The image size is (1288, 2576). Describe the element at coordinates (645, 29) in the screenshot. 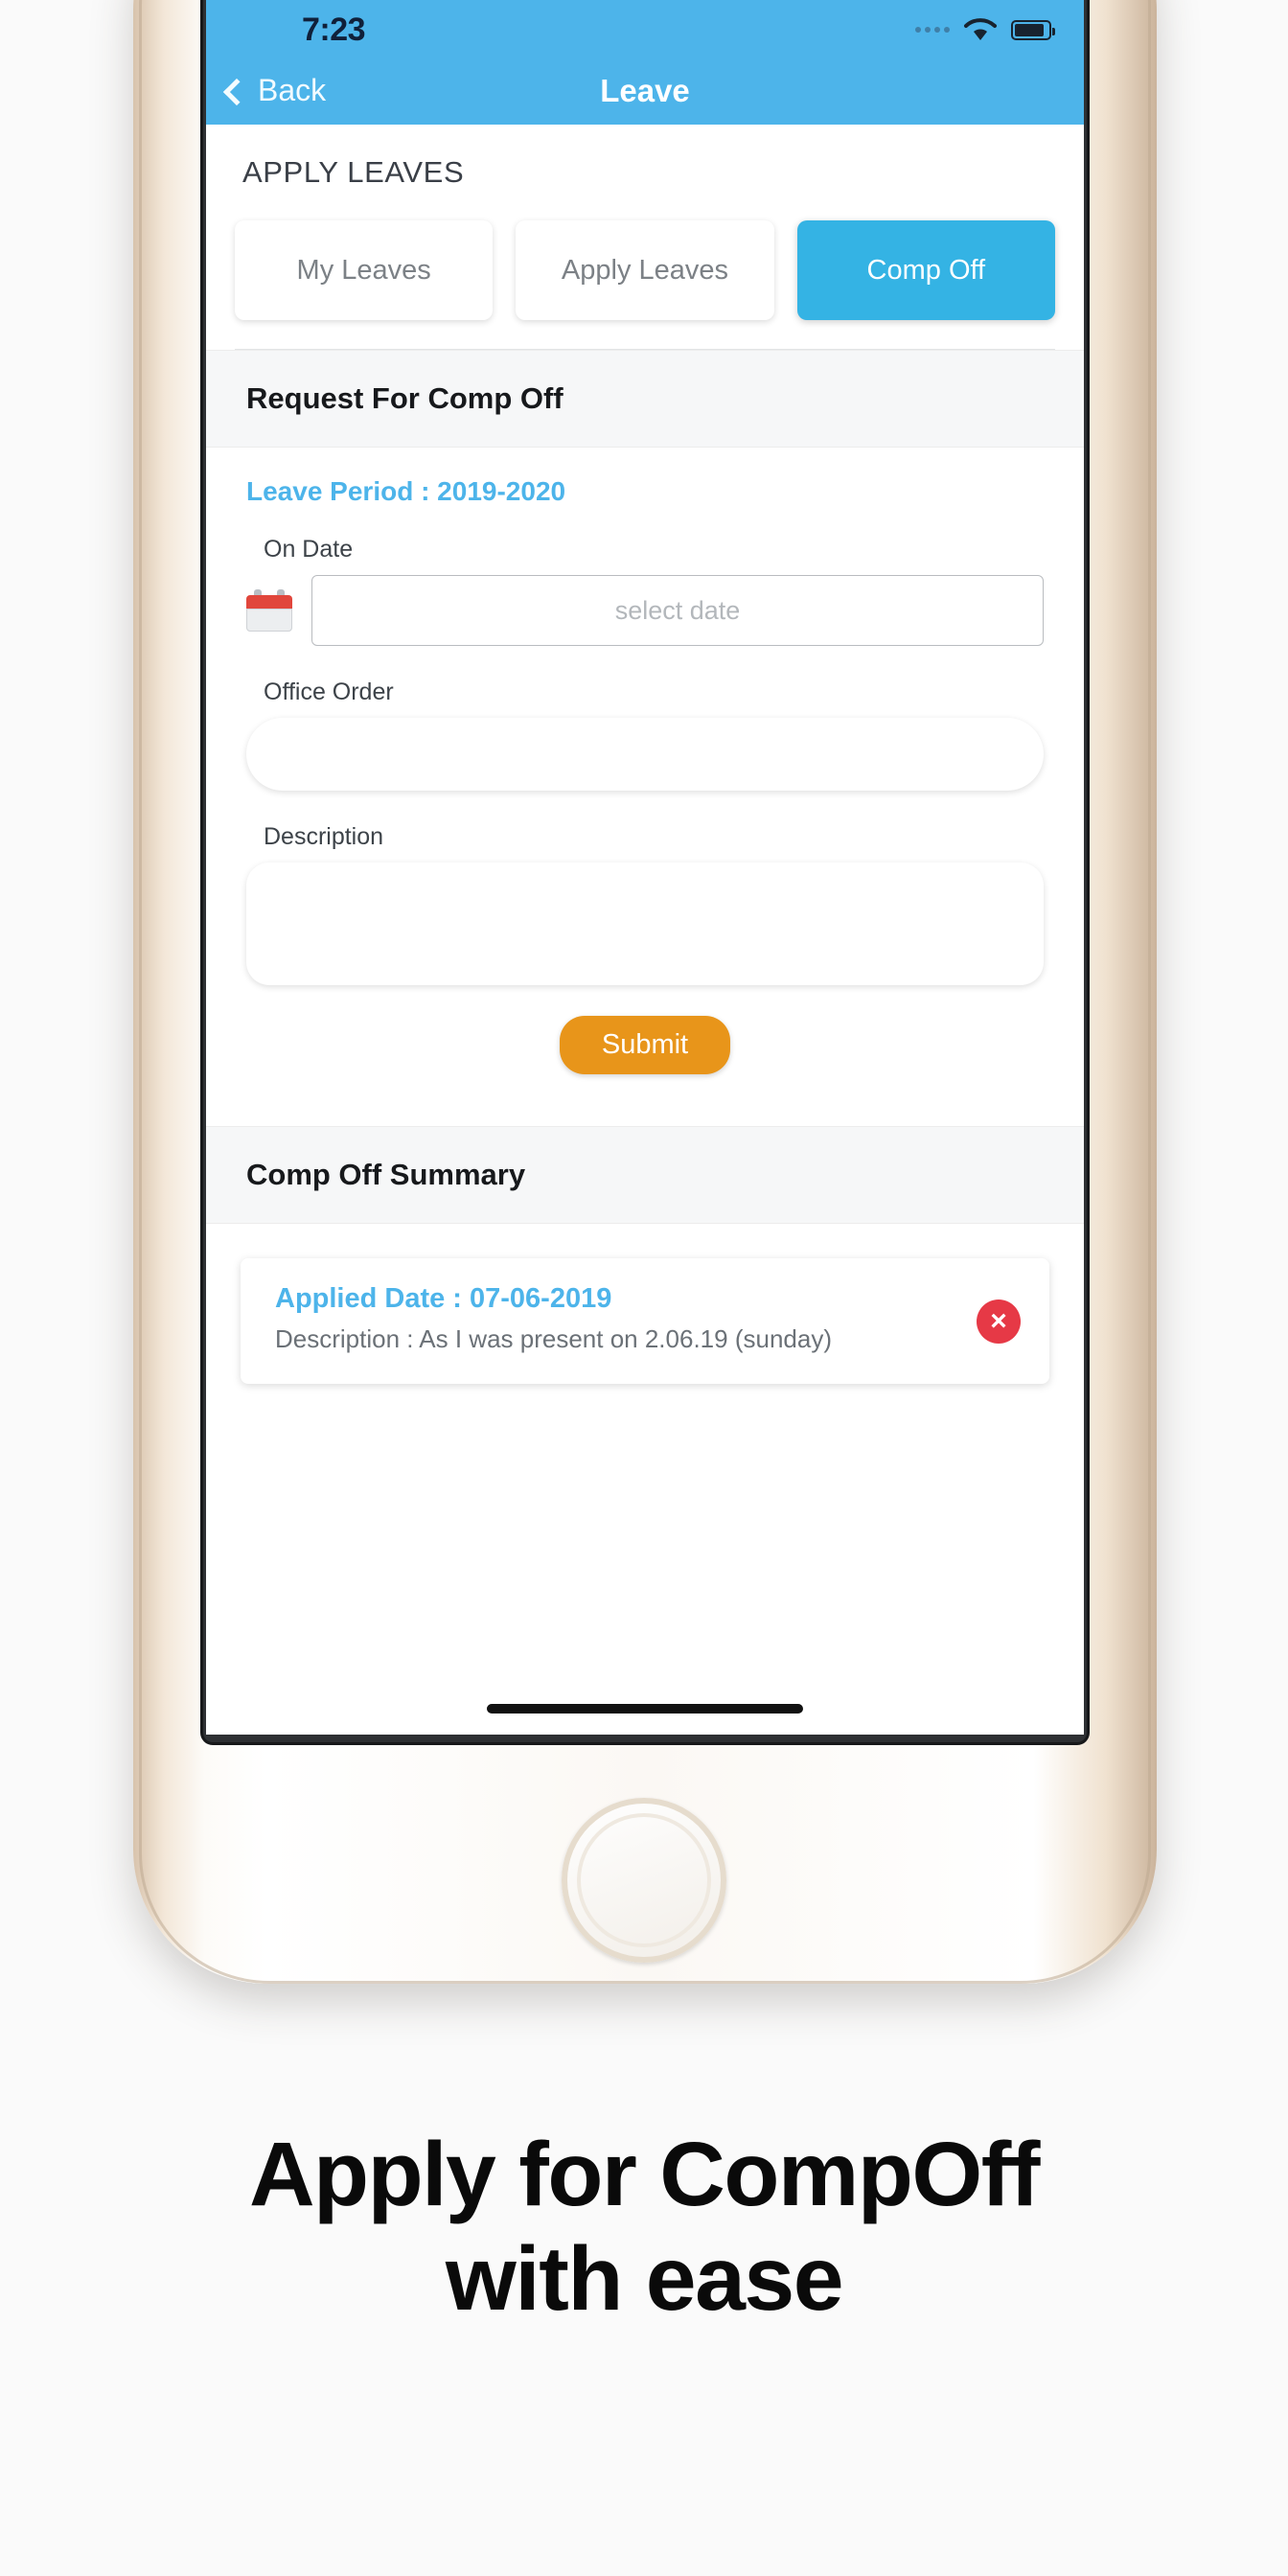

I see `status-bar: 7:23` at that location.